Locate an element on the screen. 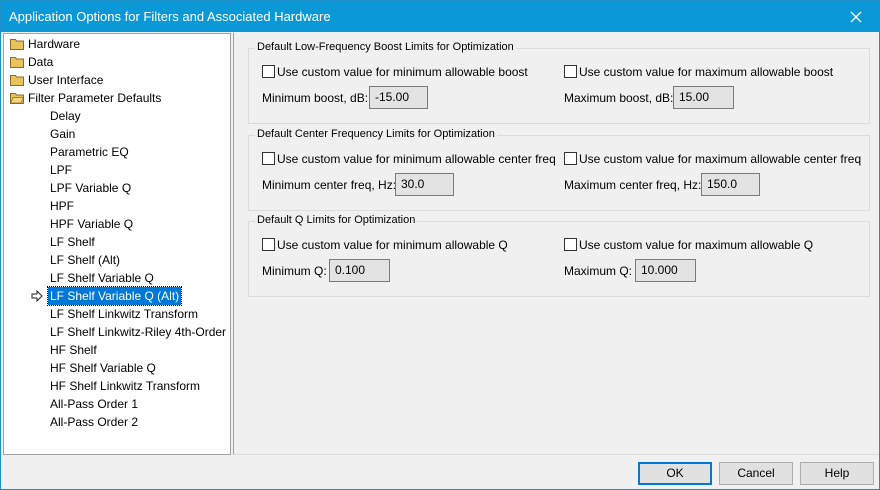 The width and height of the screenshot is (880, 490). max-center-freq-field: 150.0 is located at coordinates (730, 184).